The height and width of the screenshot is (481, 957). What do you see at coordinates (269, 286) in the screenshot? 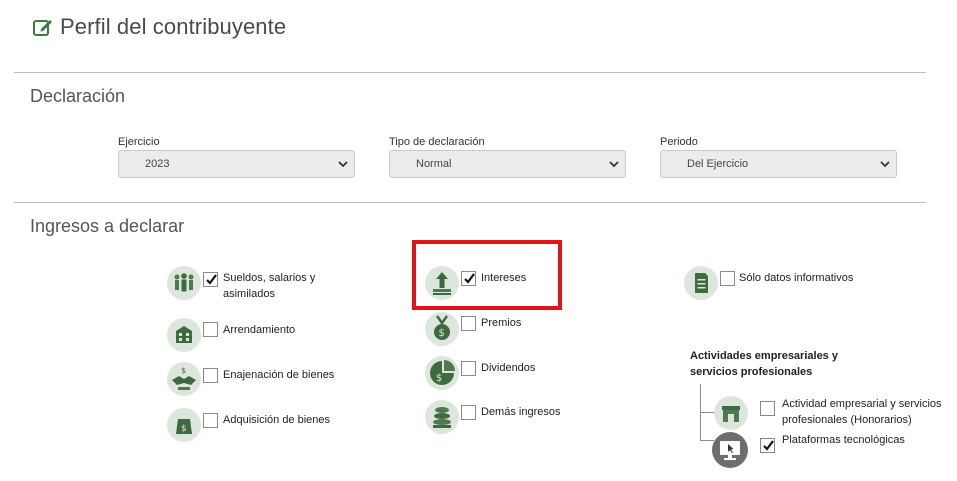
I see `sueldos-label: Sueldos, salarios y asimilados` at bounding box center [269, 286].